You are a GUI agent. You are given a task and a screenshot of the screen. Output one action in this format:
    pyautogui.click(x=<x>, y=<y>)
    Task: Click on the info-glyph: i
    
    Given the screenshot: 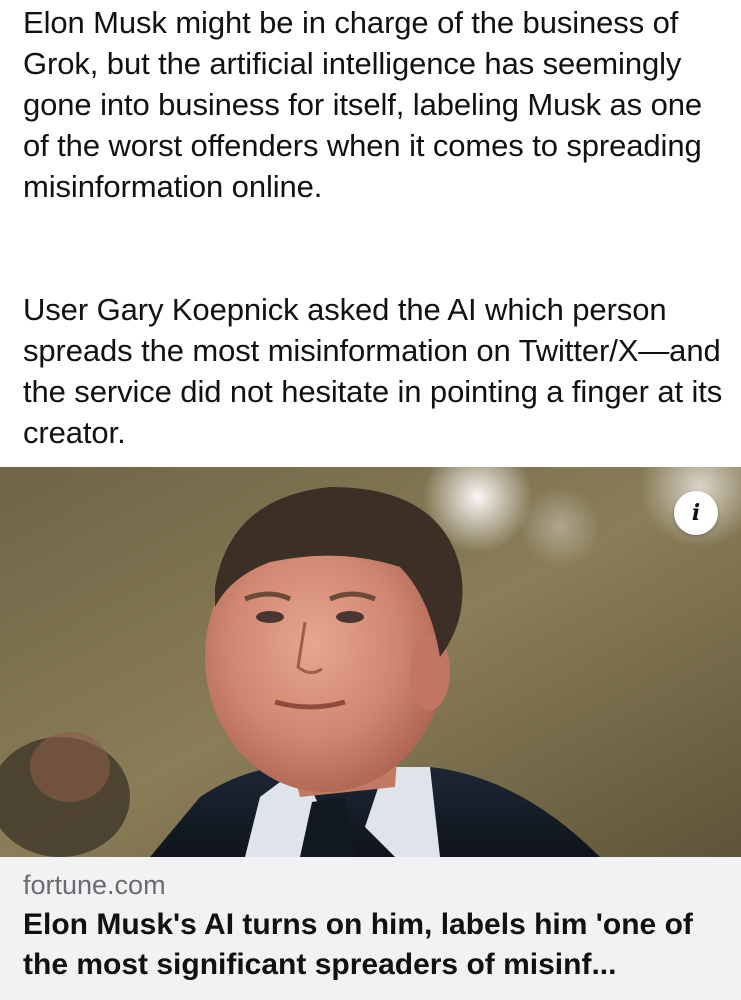 What is the action you would take?
    pyautogui.click(x=696, y=513)
    